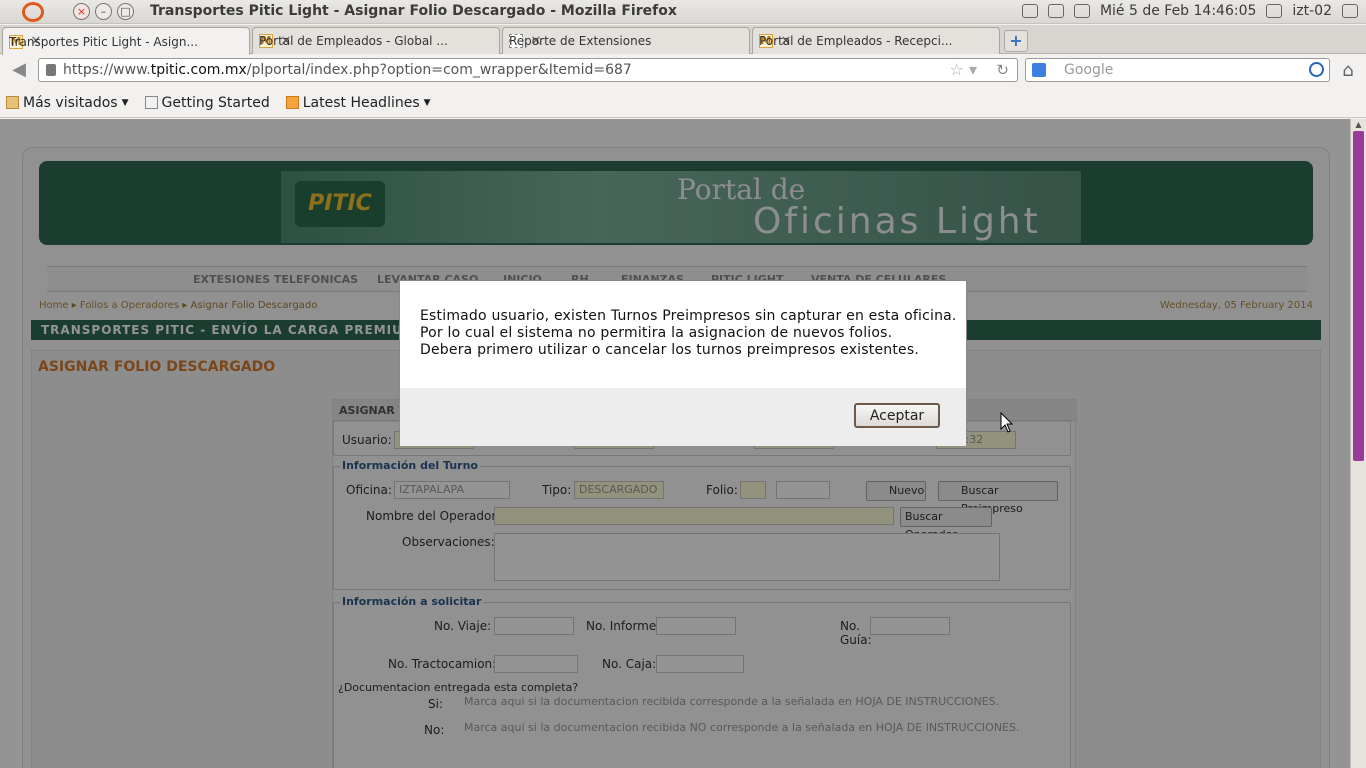  What do you see at coordinates (1178, 11) in the screenshot?
I see `clock: Mié 5 de Feb 14:46:05` at bounding box center [1178, 11].